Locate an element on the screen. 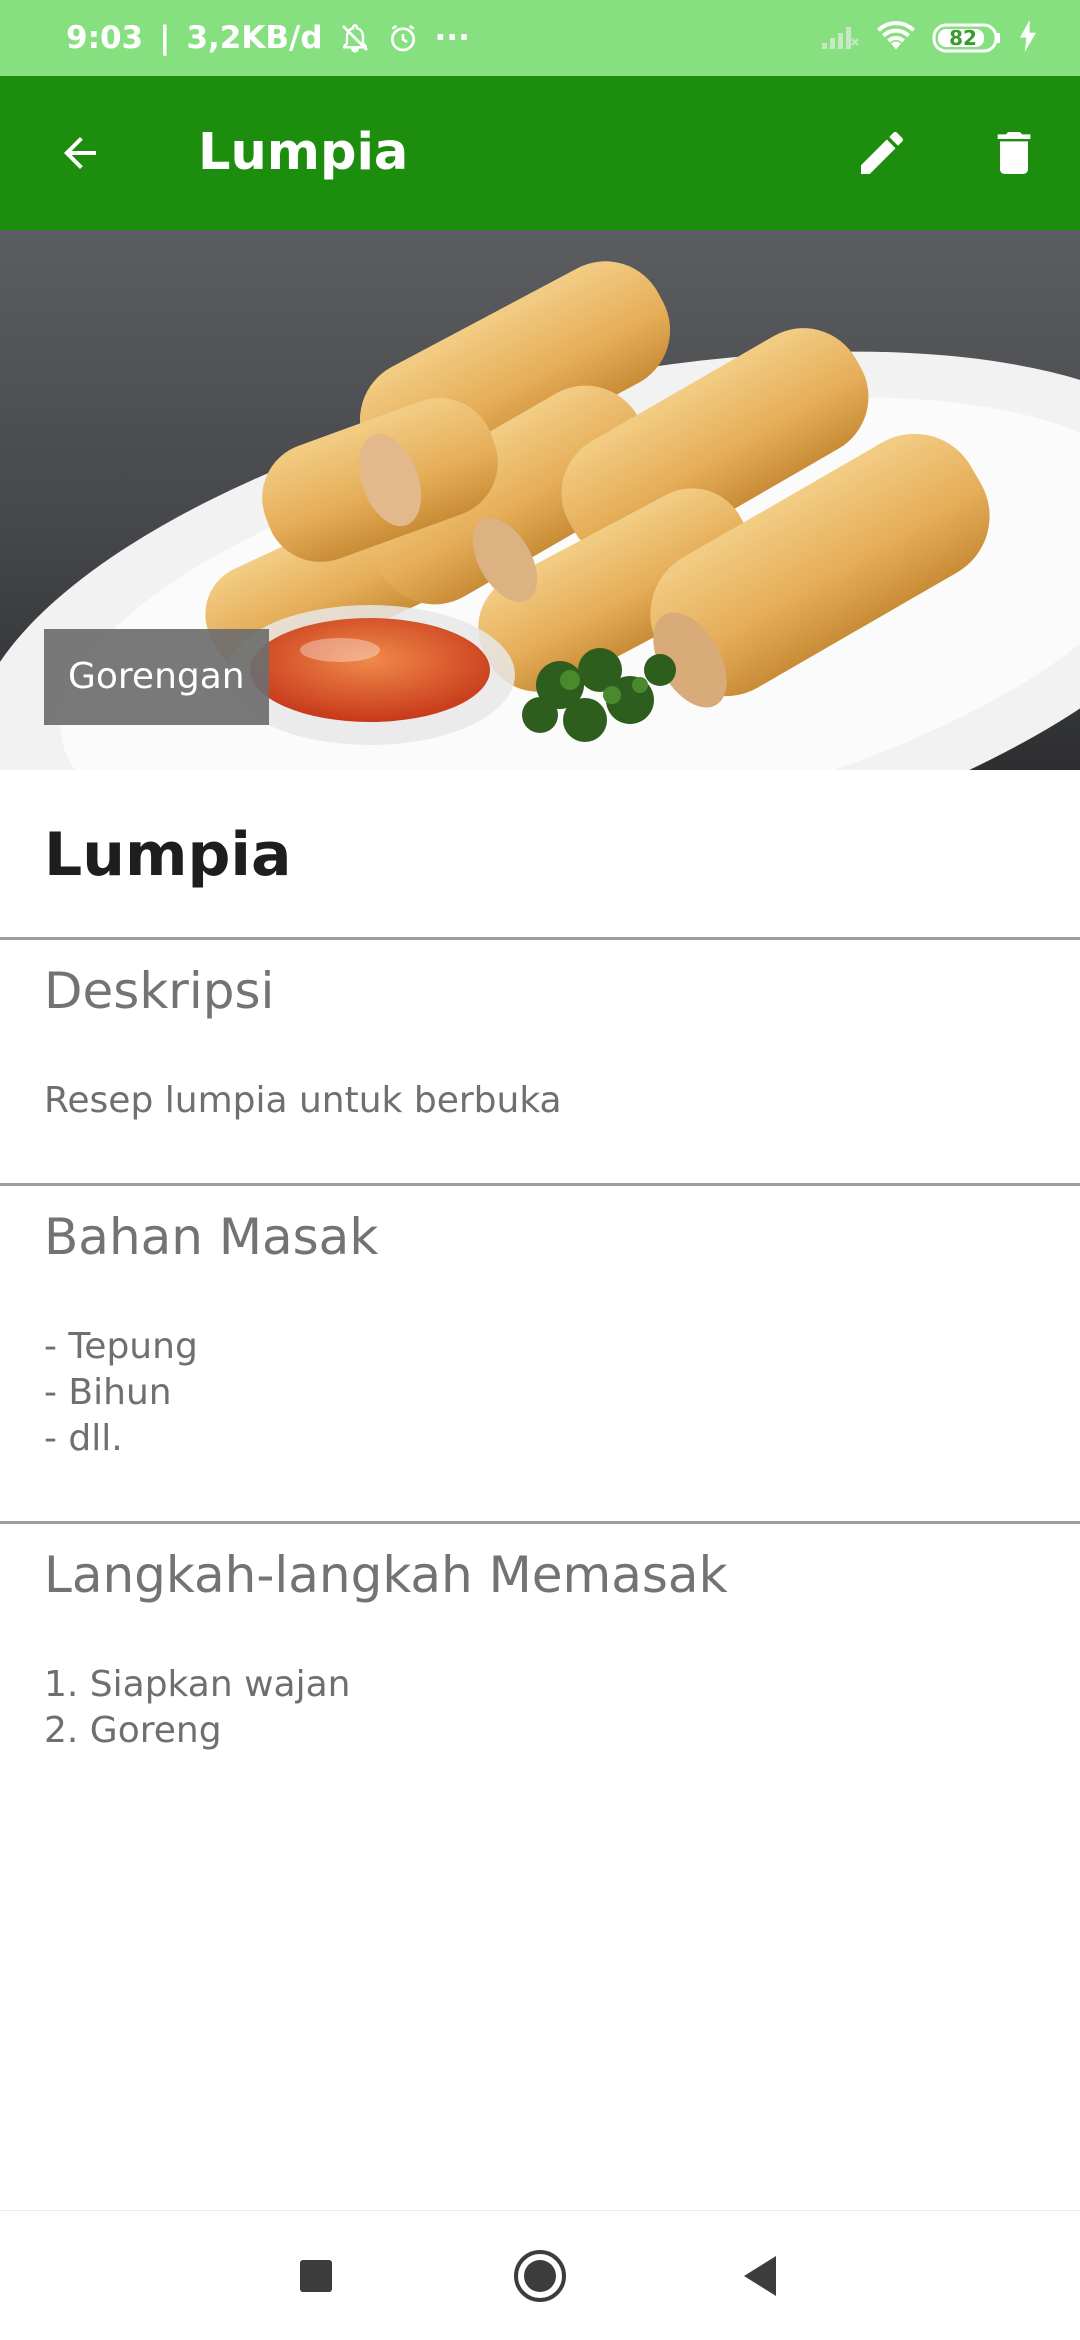 This screenshot has height=2340, width=1080. description-heading: Deskripsi is located at coordinates (159, 991).